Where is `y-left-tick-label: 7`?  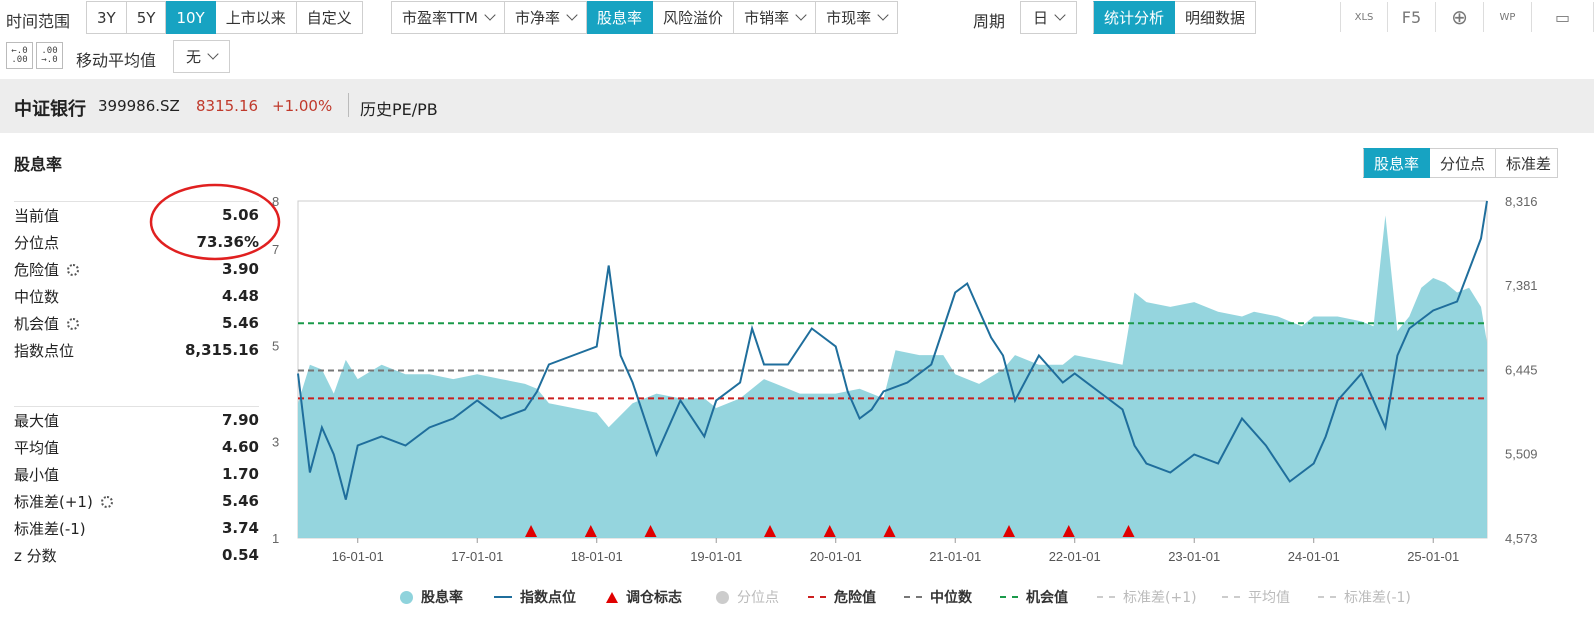
y-left-tick-label: 7 is located at coordinates (275, 249).